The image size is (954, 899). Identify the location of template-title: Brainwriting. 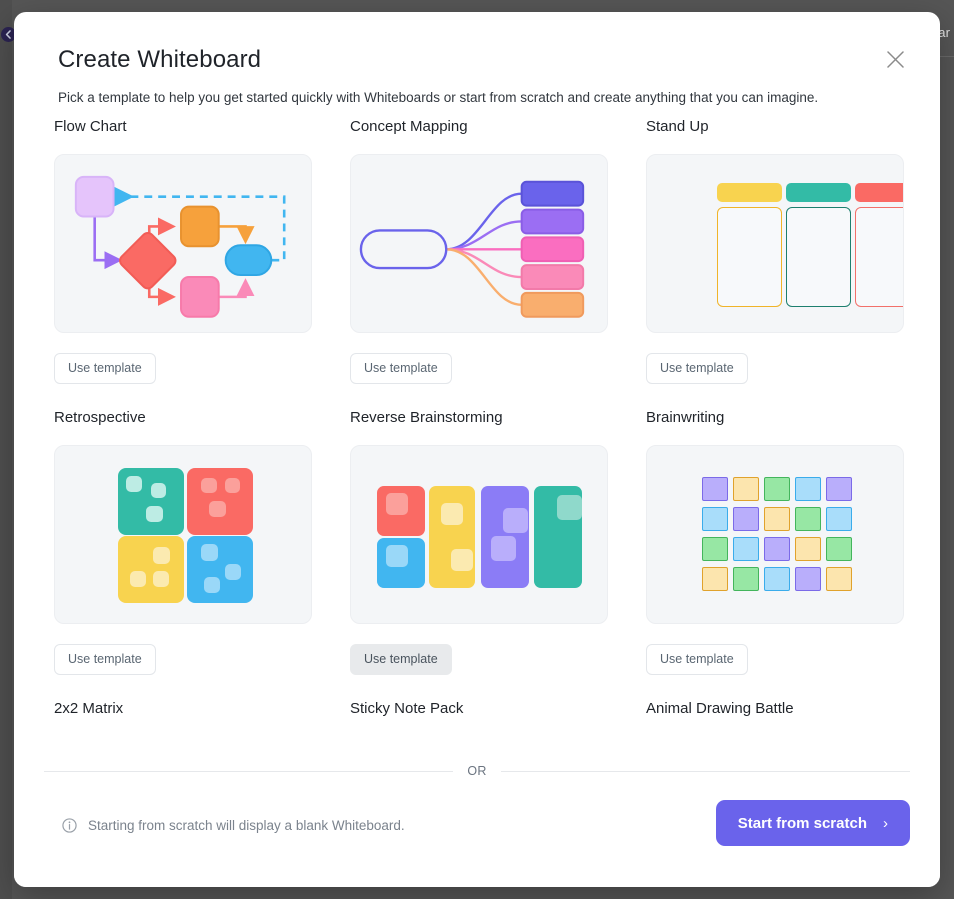
(685, 417).